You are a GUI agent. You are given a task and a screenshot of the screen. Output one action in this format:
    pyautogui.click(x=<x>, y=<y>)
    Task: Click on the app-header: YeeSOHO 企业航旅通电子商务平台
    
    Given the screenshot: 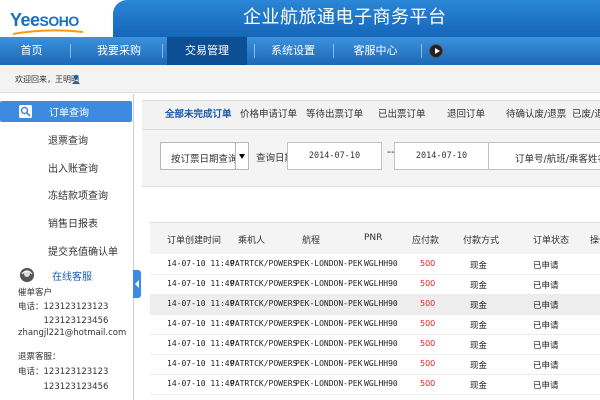 What is the action you would take?
    pyautogui.click(x=300, y=18)
    